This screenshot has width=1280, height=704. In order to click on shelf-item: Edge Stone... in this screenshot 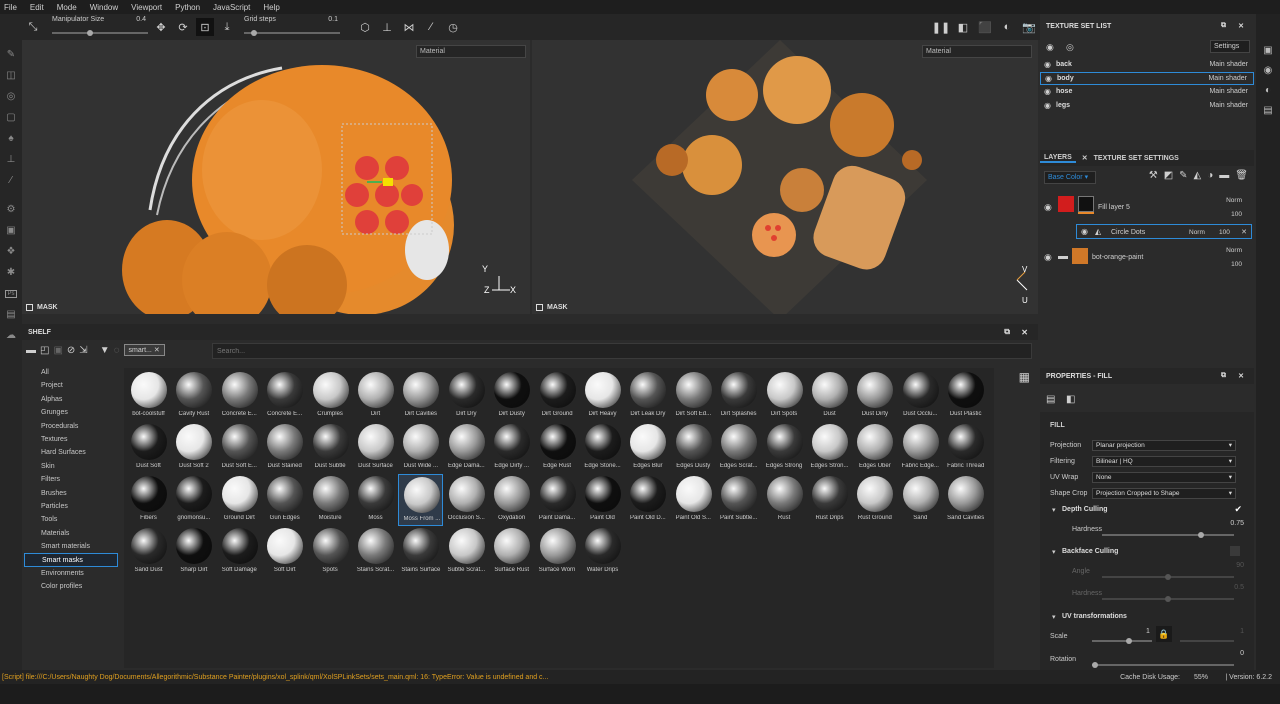, I will do `click(602, 448)`.